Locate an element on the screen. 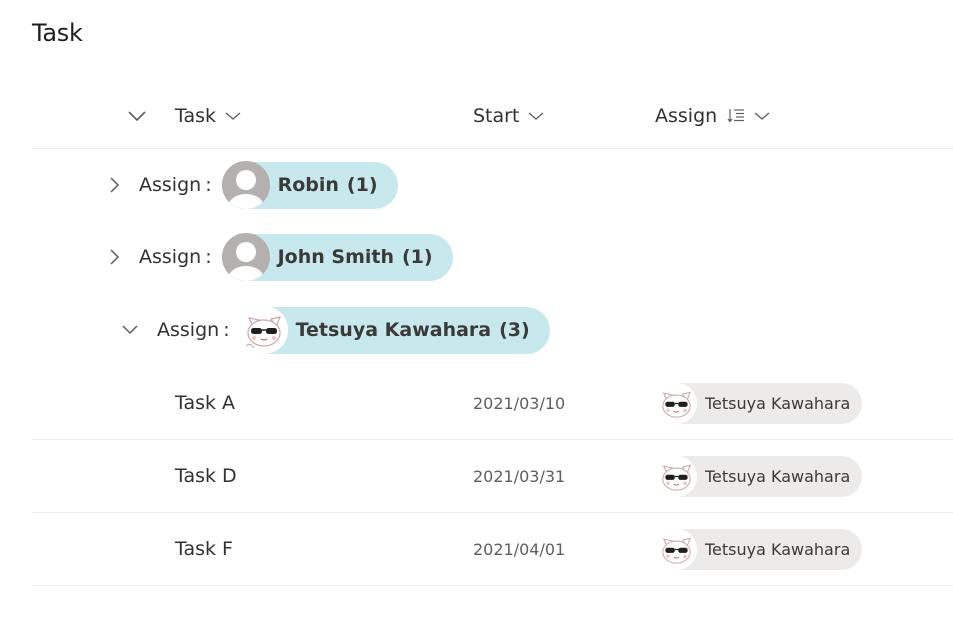 Image resolution: width=953 pixels, height=625 pixels. group-count: (3) is located at coordinates (514, 330).